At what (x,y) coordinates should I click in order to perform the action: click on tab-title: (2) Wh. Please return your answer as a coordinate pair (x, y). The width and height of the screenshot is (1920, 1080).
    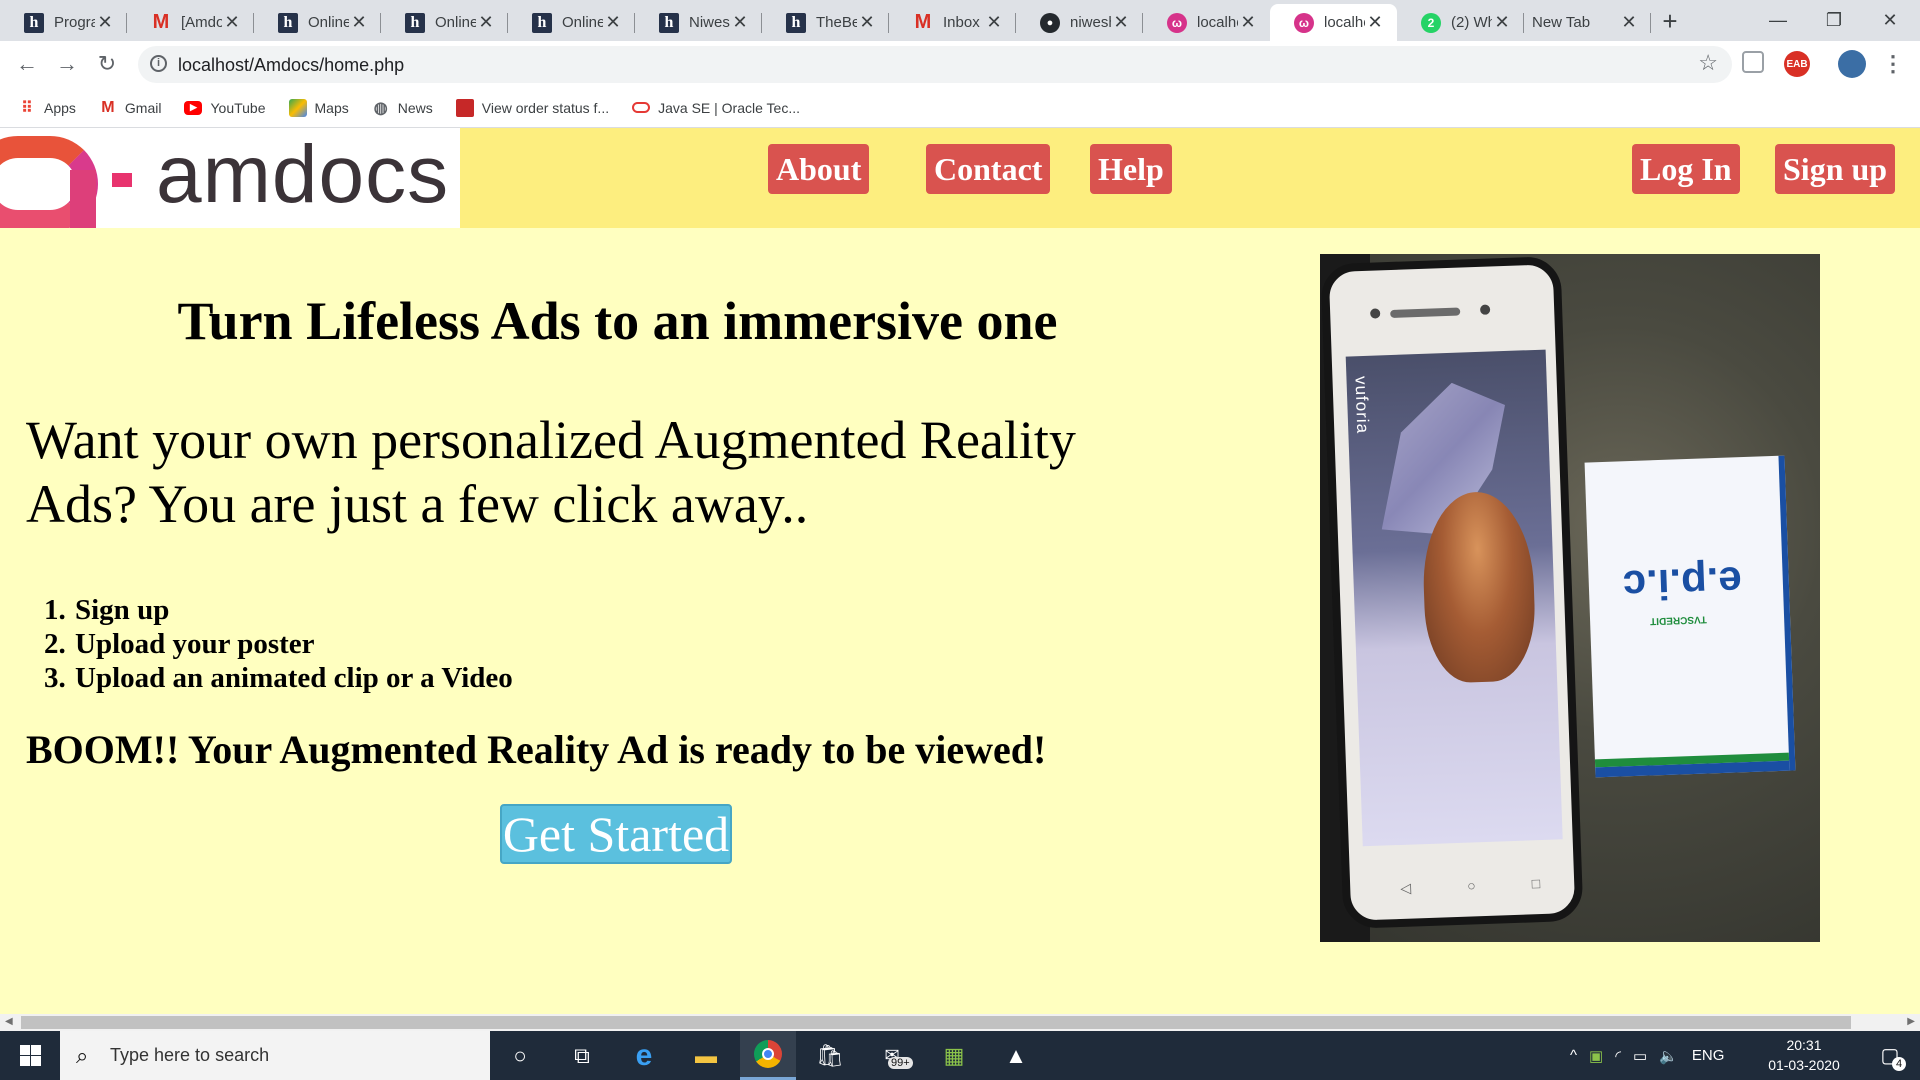
    Looking at the image, I should click on (1471, 22).